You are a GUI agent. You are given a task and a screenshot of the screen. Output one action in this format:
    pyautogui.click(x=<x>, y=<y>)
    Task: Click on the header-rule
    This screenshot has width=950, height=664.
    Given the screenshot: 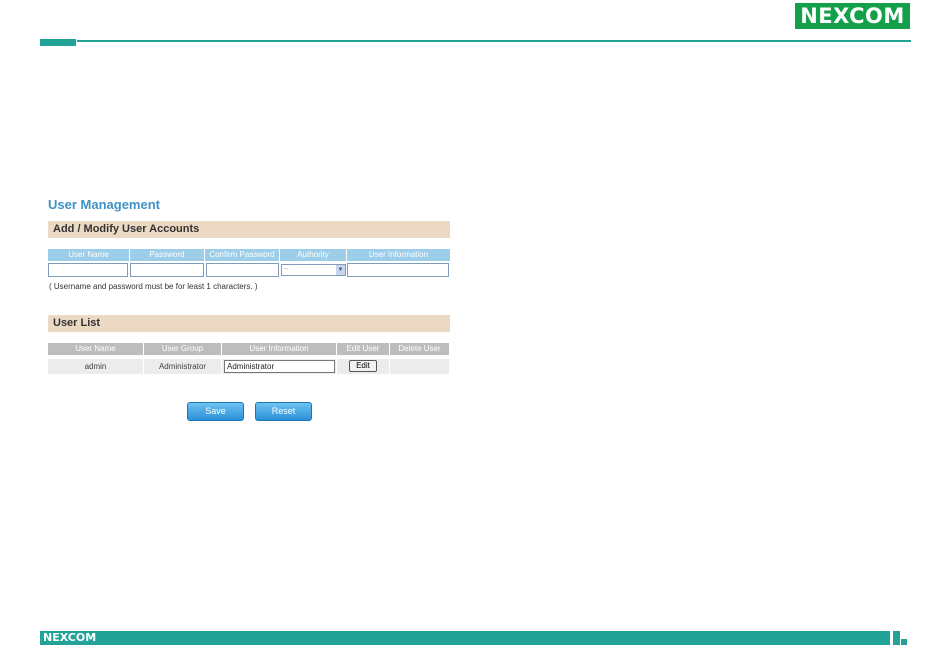 What is the action you would take?
    pyautogui.click(x=494, y=41)
    